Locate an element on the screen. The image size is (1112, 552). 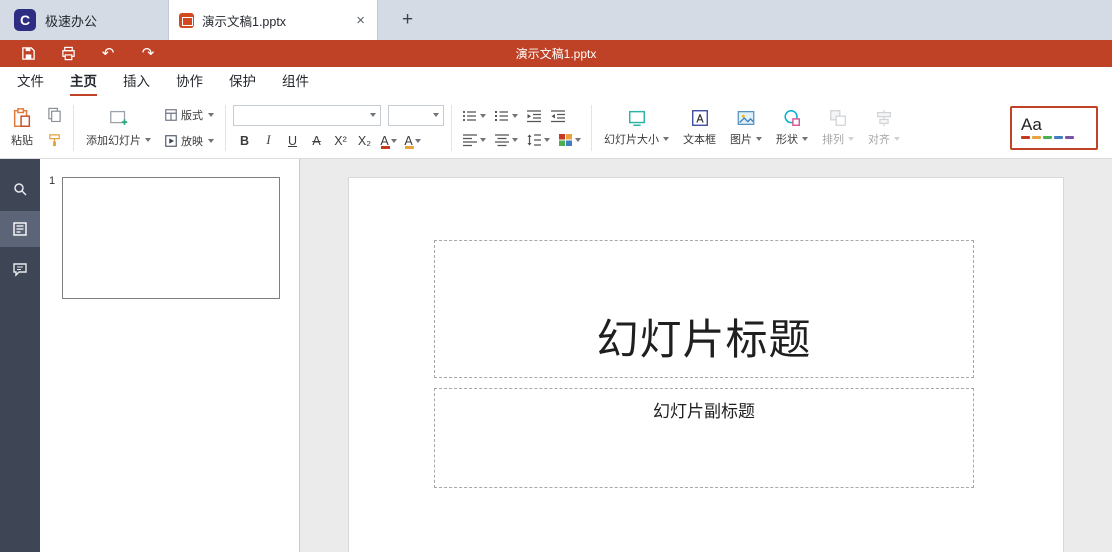
title-placeholder: 幻灯片标题 is located at coordinates (704, 309).